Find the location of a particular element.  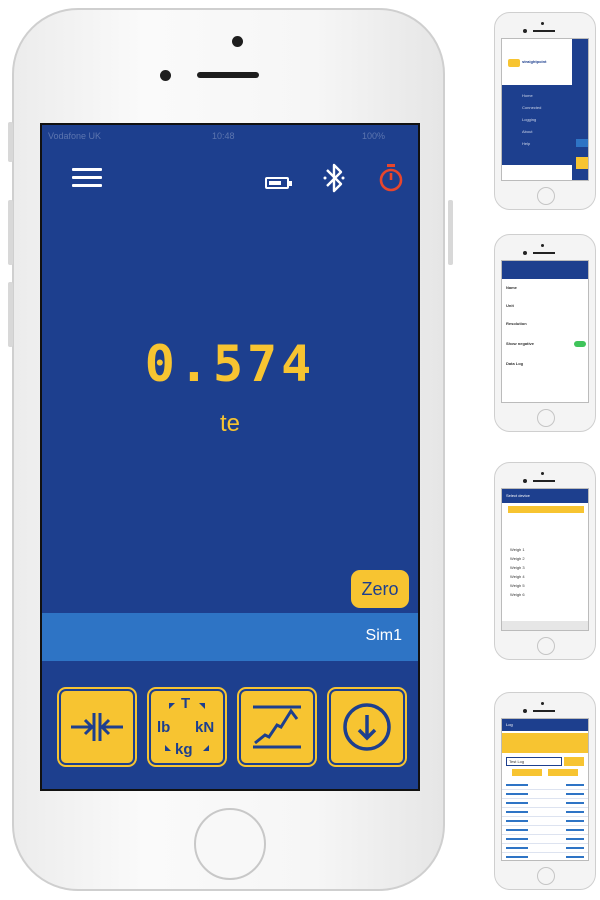

log-name-input: Test Log is located at coordinates (534, 761).